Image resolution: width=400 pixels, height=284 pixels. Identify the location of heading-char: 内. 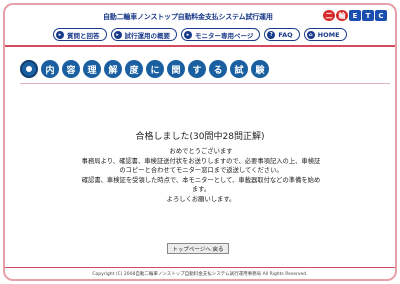
(50, 69).